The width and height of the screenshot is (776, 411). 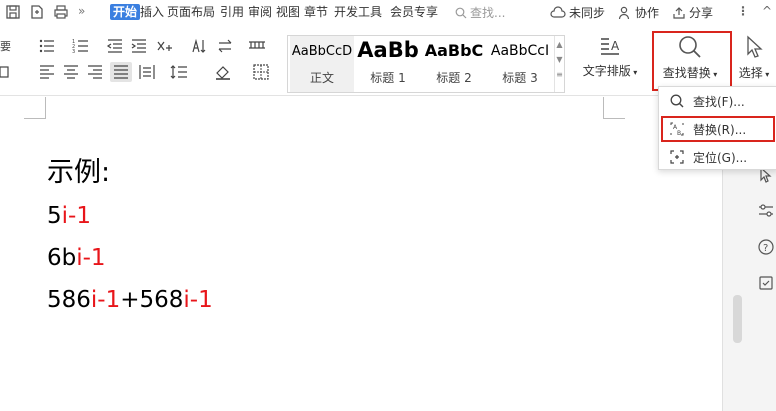 What do you see at coordinates (638, 12) in the screenshot?
I see `collab-button: 协作` at bounding box center [638, 12].